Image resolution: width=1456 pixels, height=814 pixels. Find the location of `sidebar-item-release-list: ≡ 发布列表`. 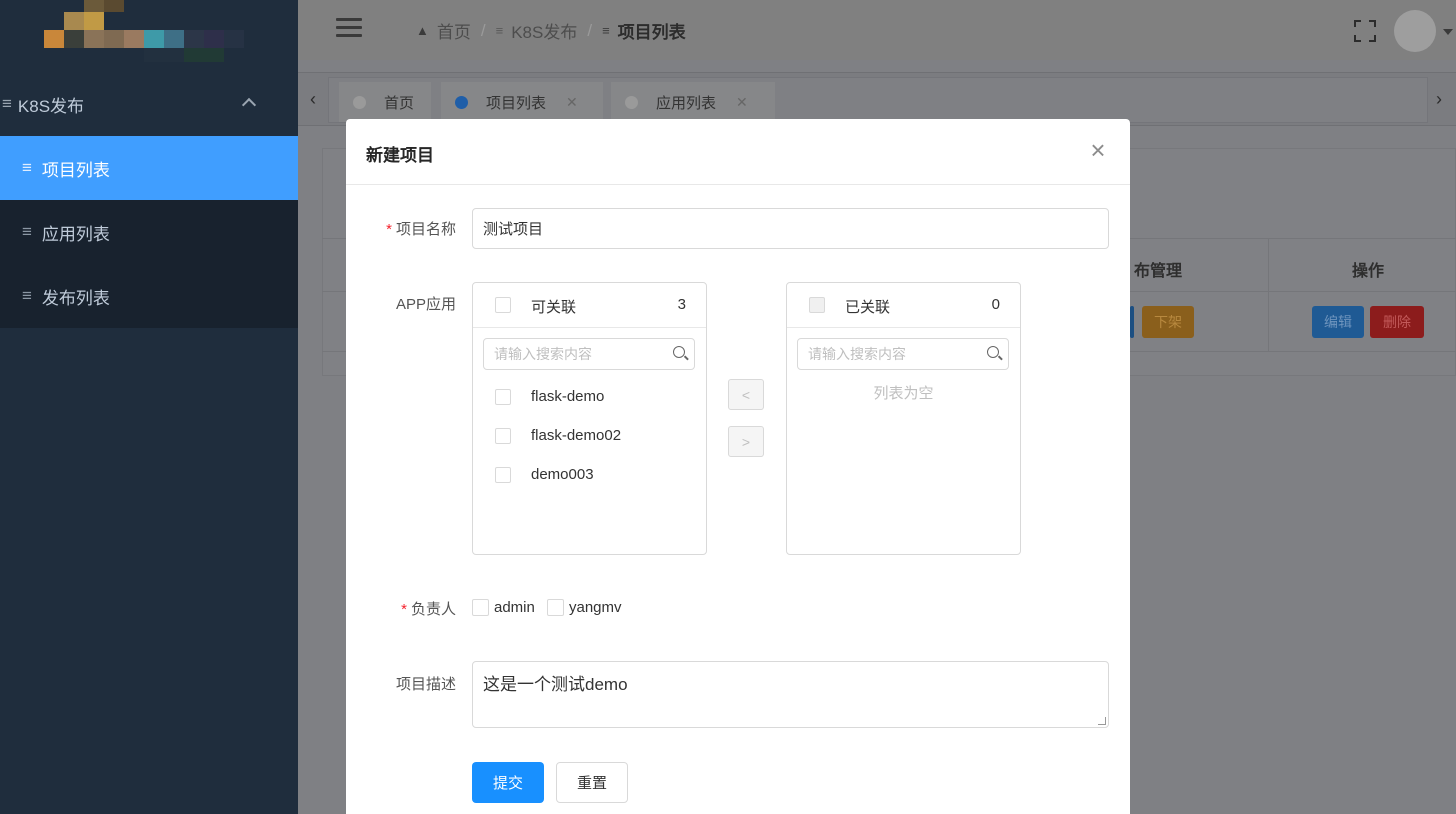

sidebar-item-release-list: ≡ 发布列表 is located at coordinates (149, 296).